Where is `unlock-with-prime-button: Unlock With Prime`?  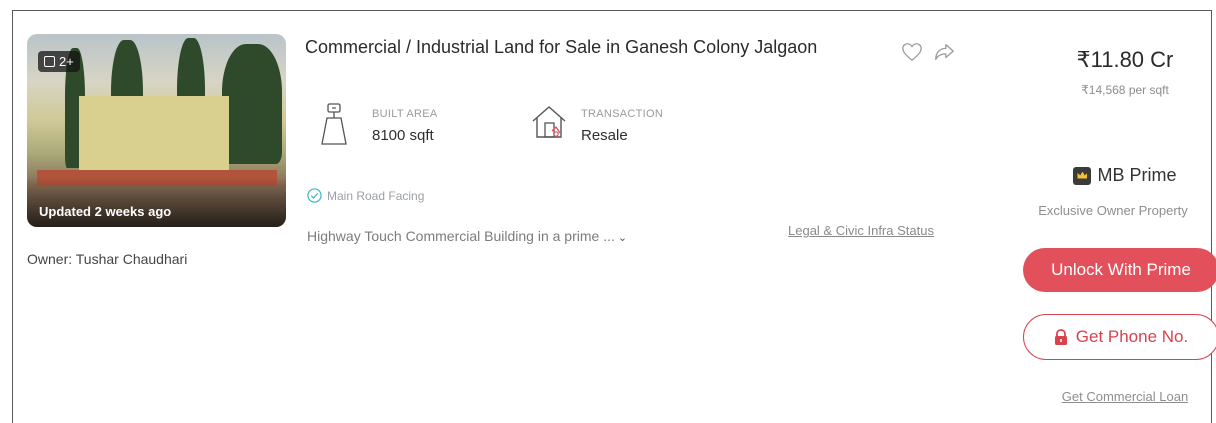
unlock-with-prime-button: Unlock With Prime is located at coordinates (1119, 270).